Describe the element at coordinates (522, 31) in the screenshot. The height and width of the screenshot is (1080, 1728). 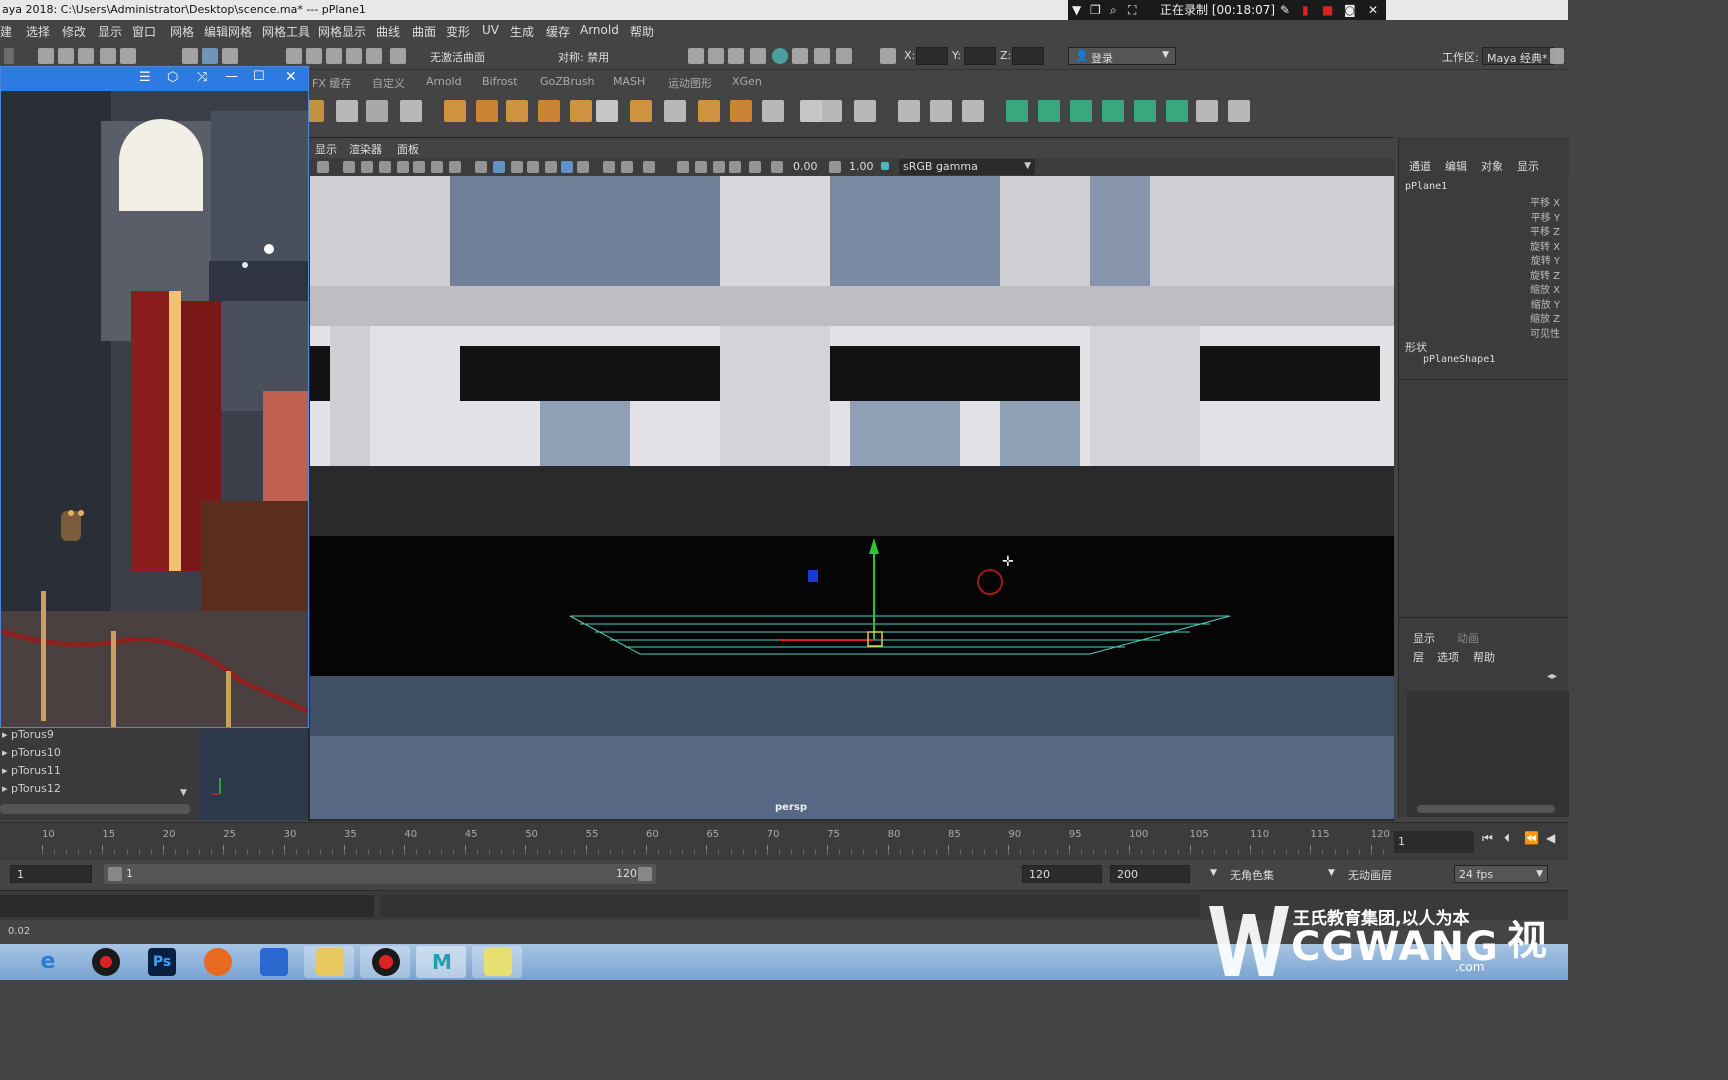
I see `menu-item: 生成` at that location.